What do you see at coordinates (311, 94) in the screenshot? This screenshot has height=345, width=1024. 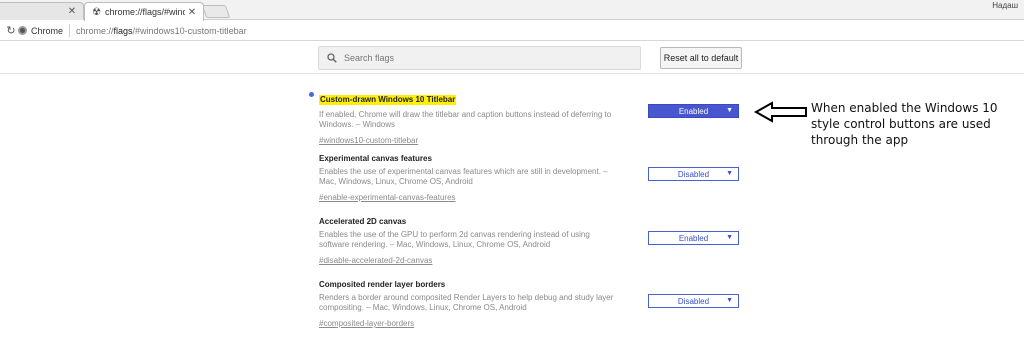 I see `modified-indicator-dot` at bounding box center [311, 94].